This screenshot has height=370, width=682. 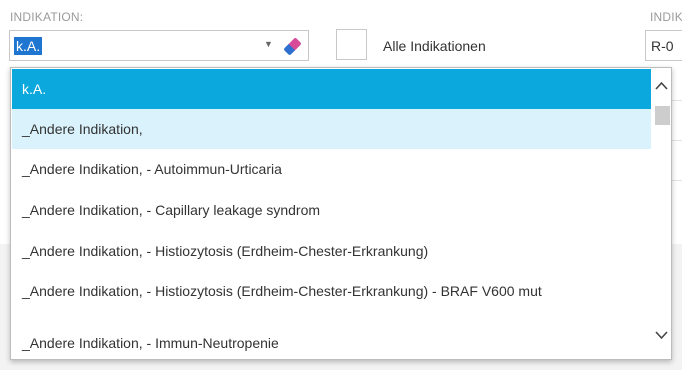 I want to click on right-column-field: R-0, so click(x=663, y=45).